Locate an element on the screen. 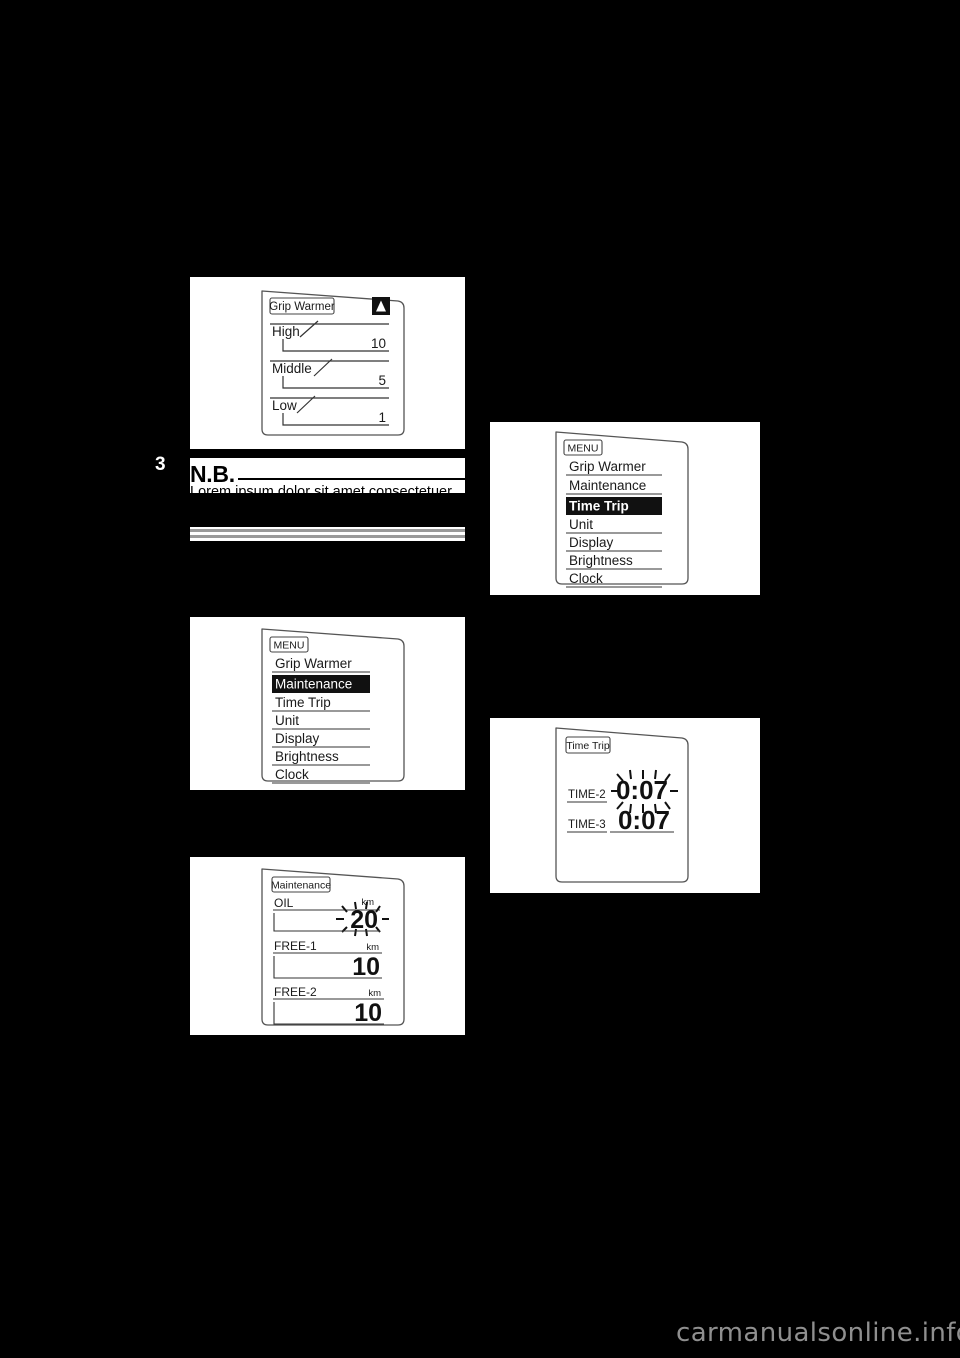 This screenshot has width=960, height=1358. note-closing-band is located at coordinates (327, 534).